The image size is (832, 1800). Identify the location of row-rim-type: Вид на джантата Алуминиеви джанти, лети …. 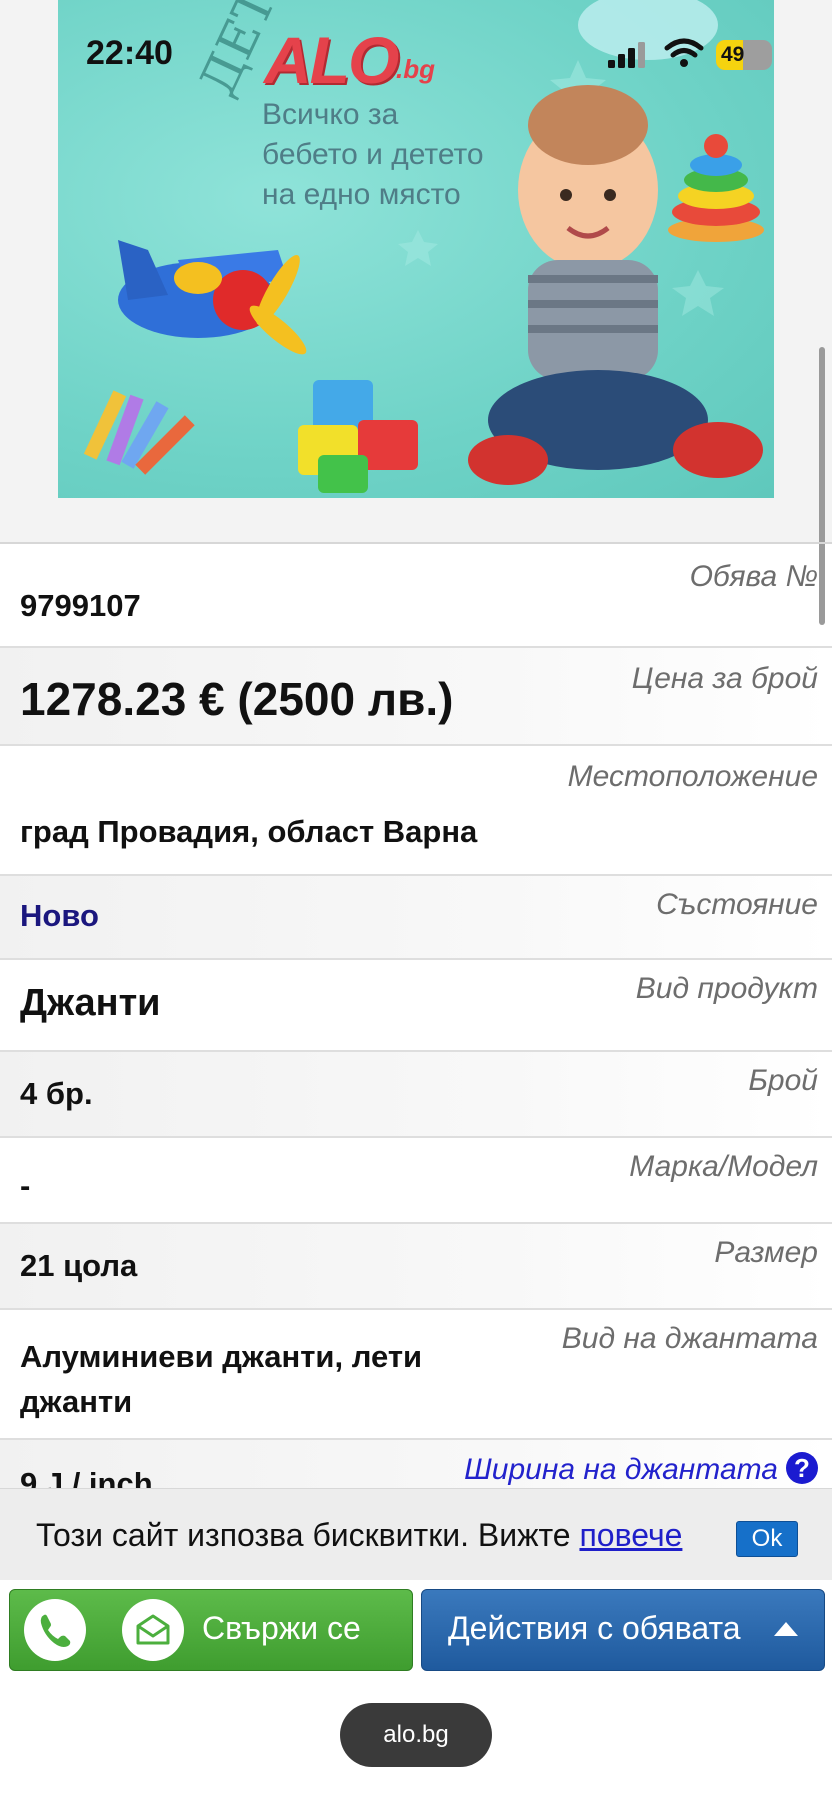
(416, 1375).